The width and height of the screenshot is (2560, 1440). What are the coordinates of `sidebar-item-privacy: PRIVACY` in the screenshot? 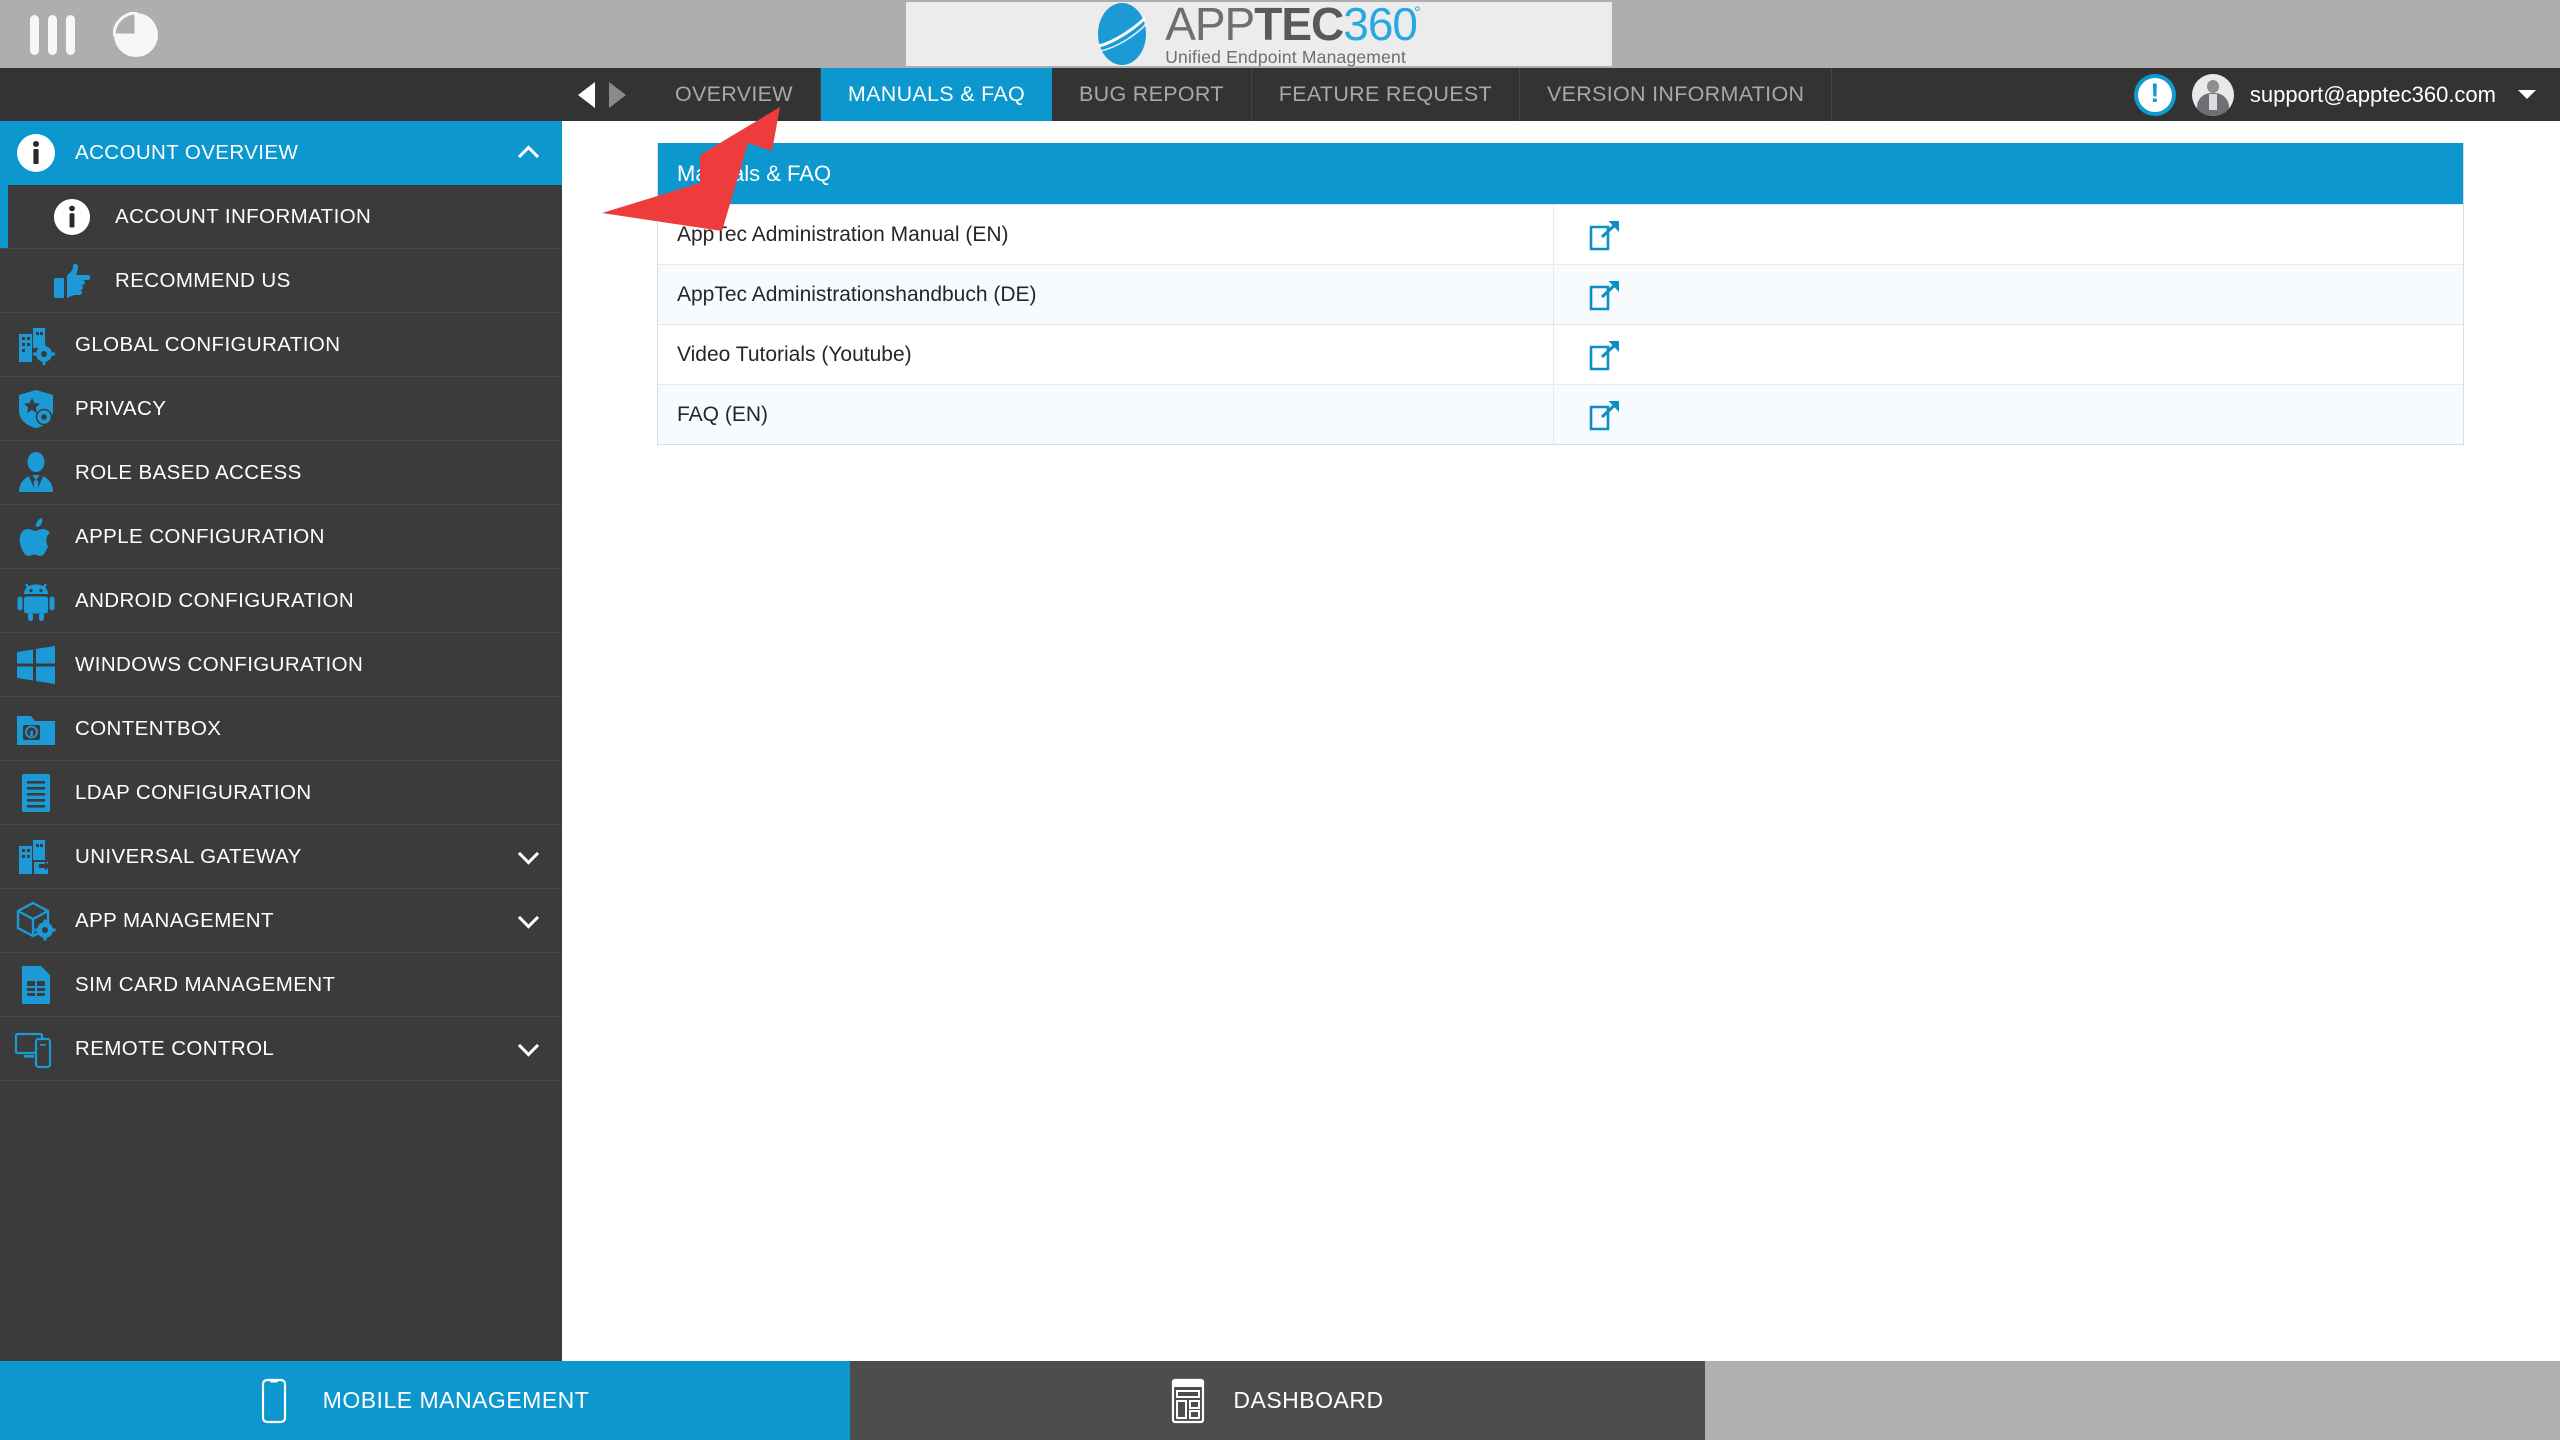 It's located at (281, 409).